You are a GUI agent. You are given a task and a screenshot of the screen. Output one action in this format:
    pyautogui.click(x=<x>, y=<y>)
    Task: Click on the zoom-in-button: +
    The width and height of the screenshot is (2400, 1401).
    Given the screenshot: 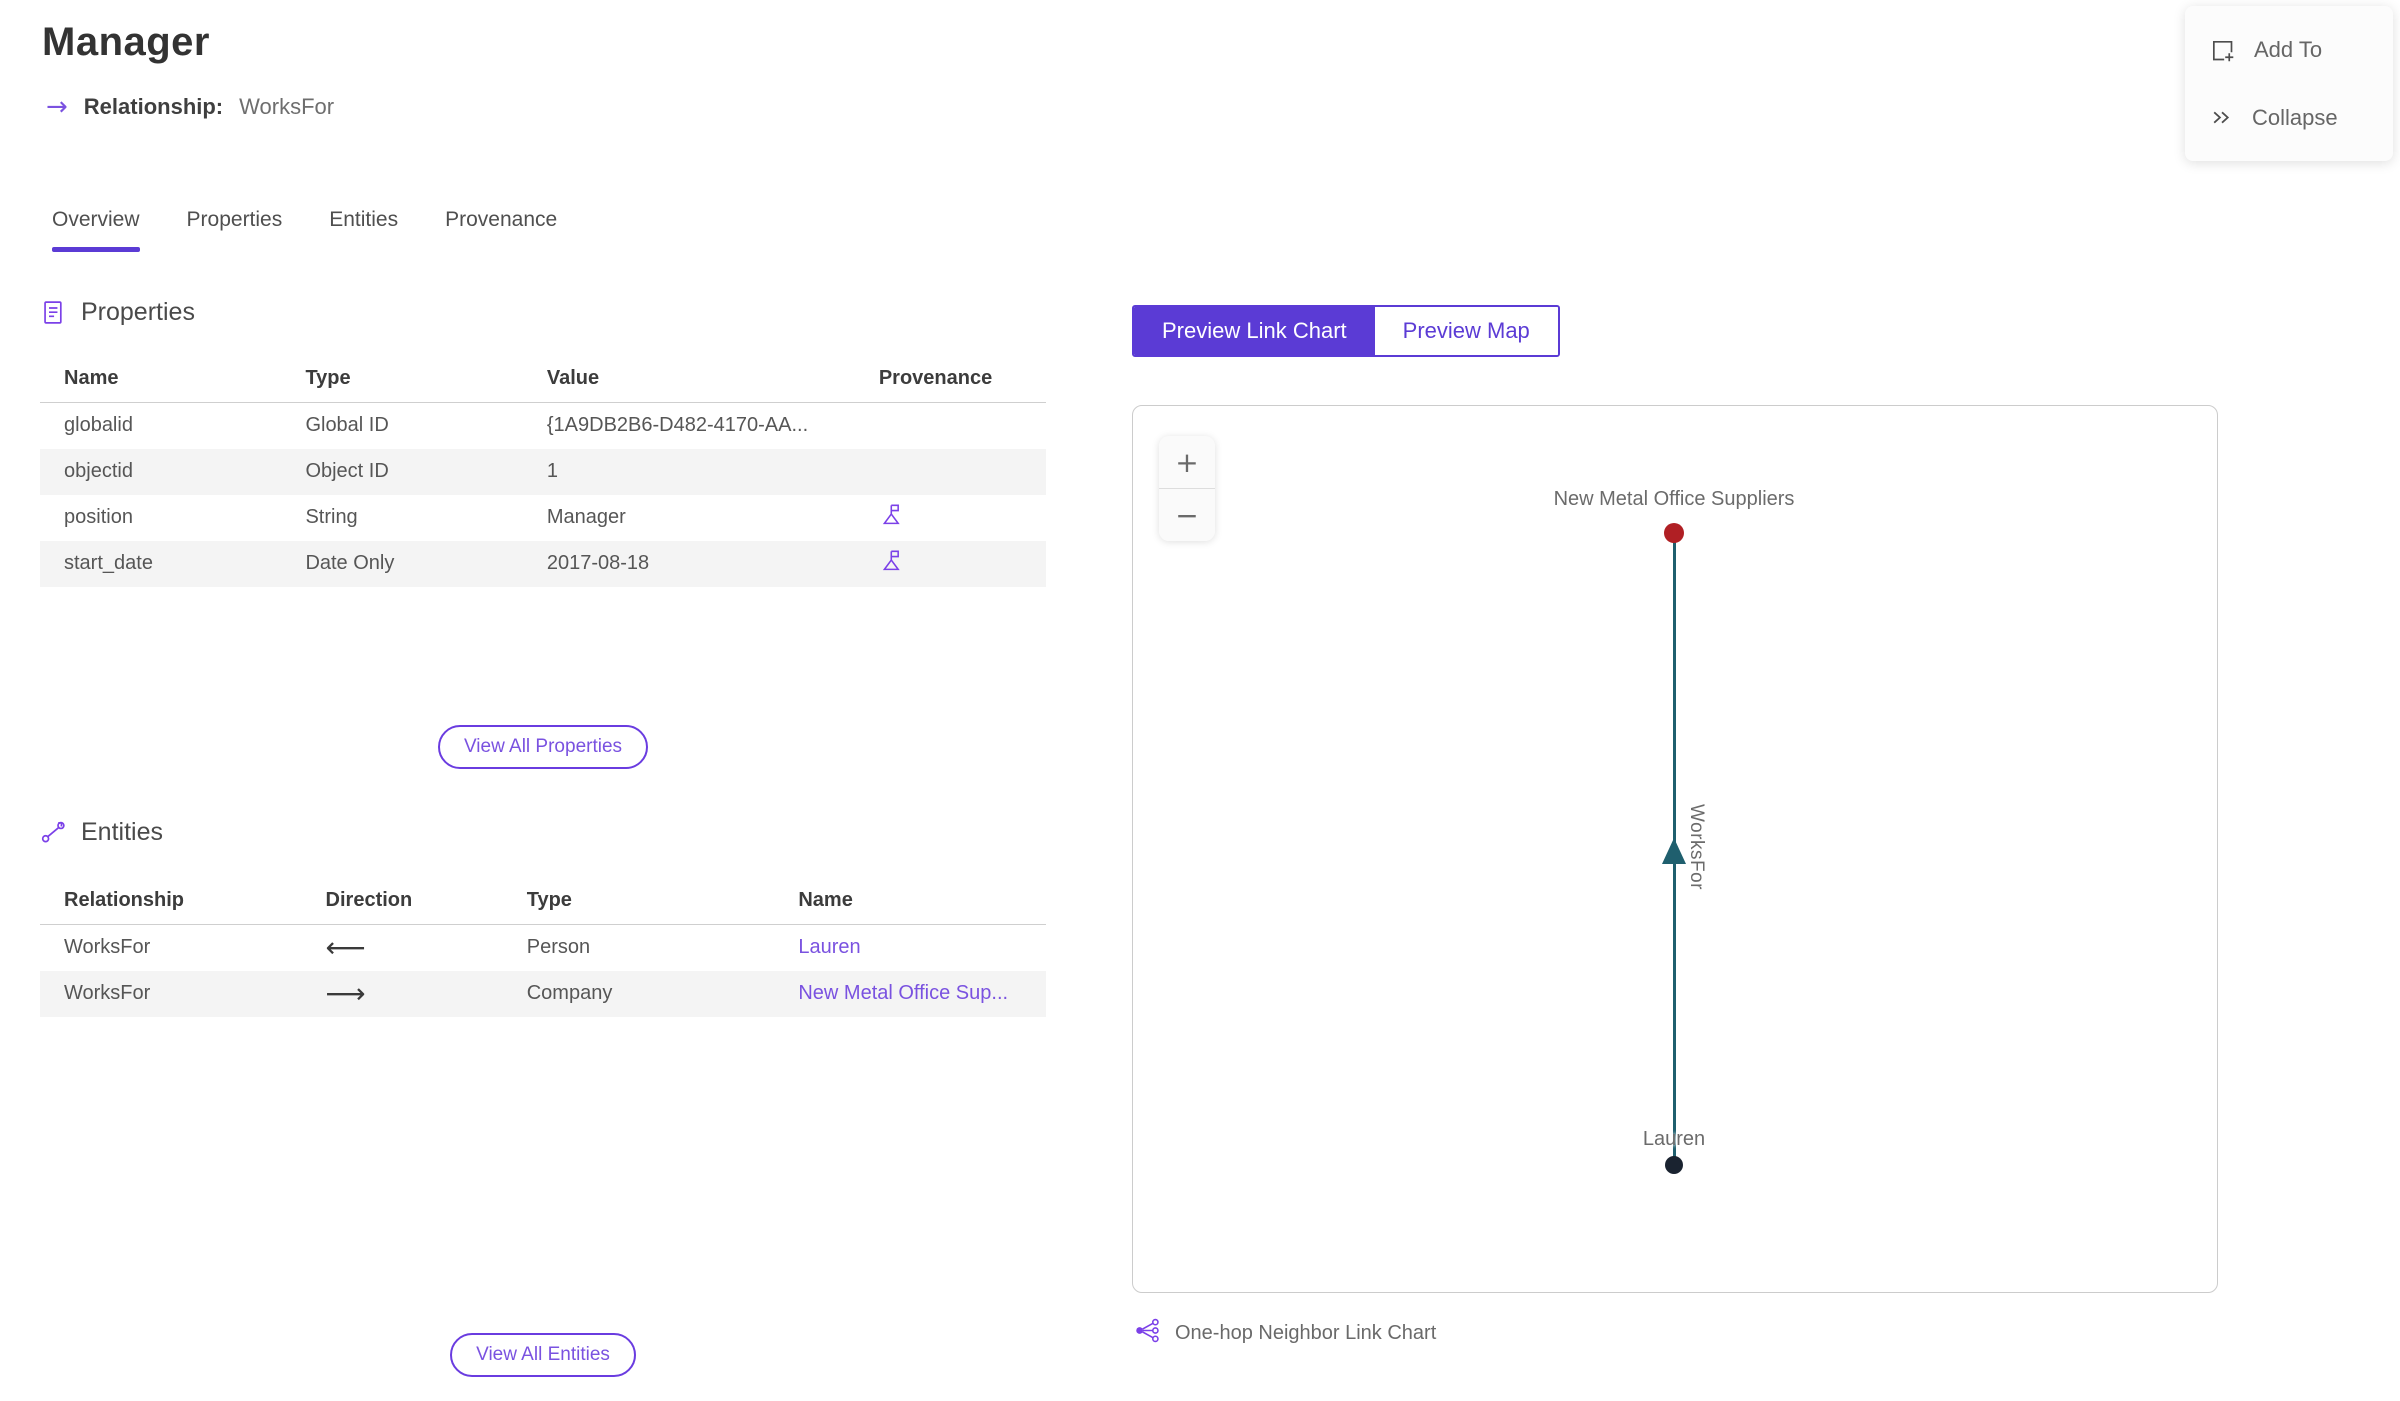 What is the action you would take?
    pyautogui.click(x=1187, y=462)
    